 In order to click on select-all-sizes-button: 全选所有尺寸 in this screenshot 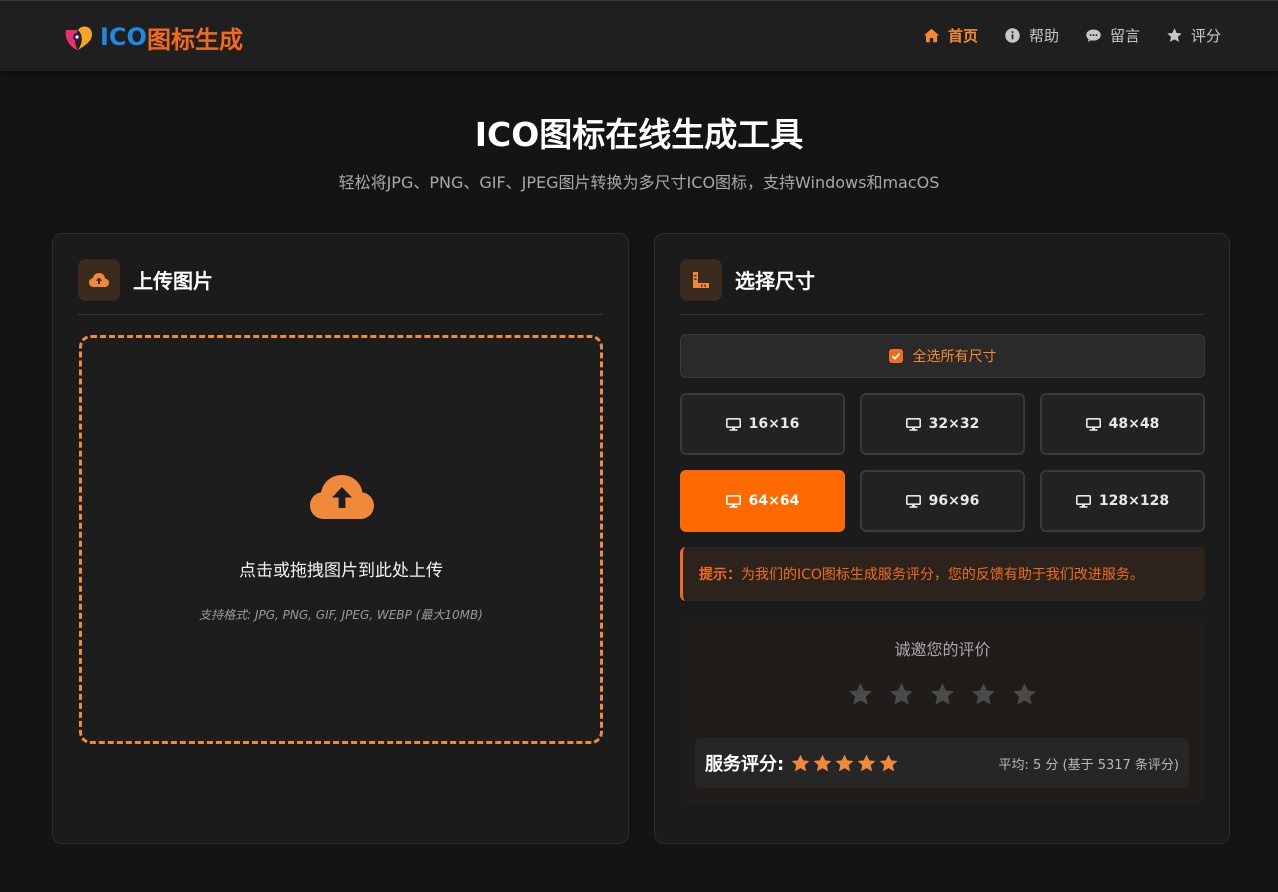, I will do `click(942, 356)`.